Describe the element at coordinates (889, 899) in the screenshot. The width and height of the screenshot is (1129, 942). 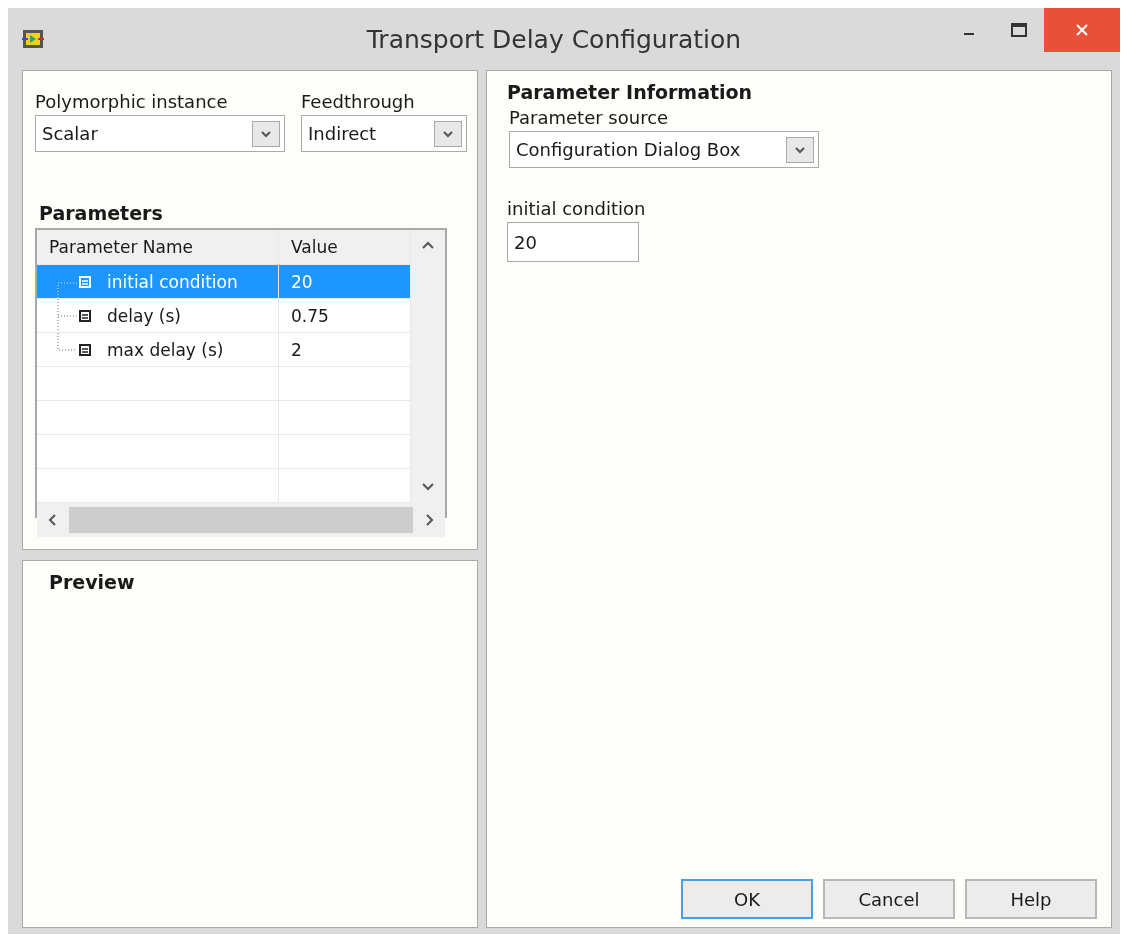
I see `dialog-button: Cancel` at that location.